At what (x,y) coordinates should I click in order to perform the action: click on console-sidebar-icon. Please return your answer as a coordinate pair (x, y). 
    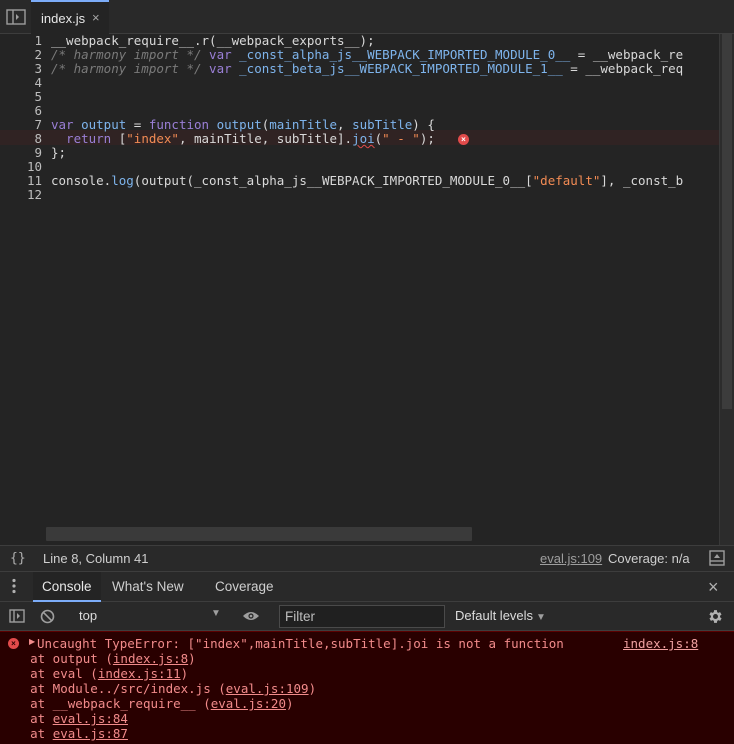
    Looking at the image, I should click on (17, 616).